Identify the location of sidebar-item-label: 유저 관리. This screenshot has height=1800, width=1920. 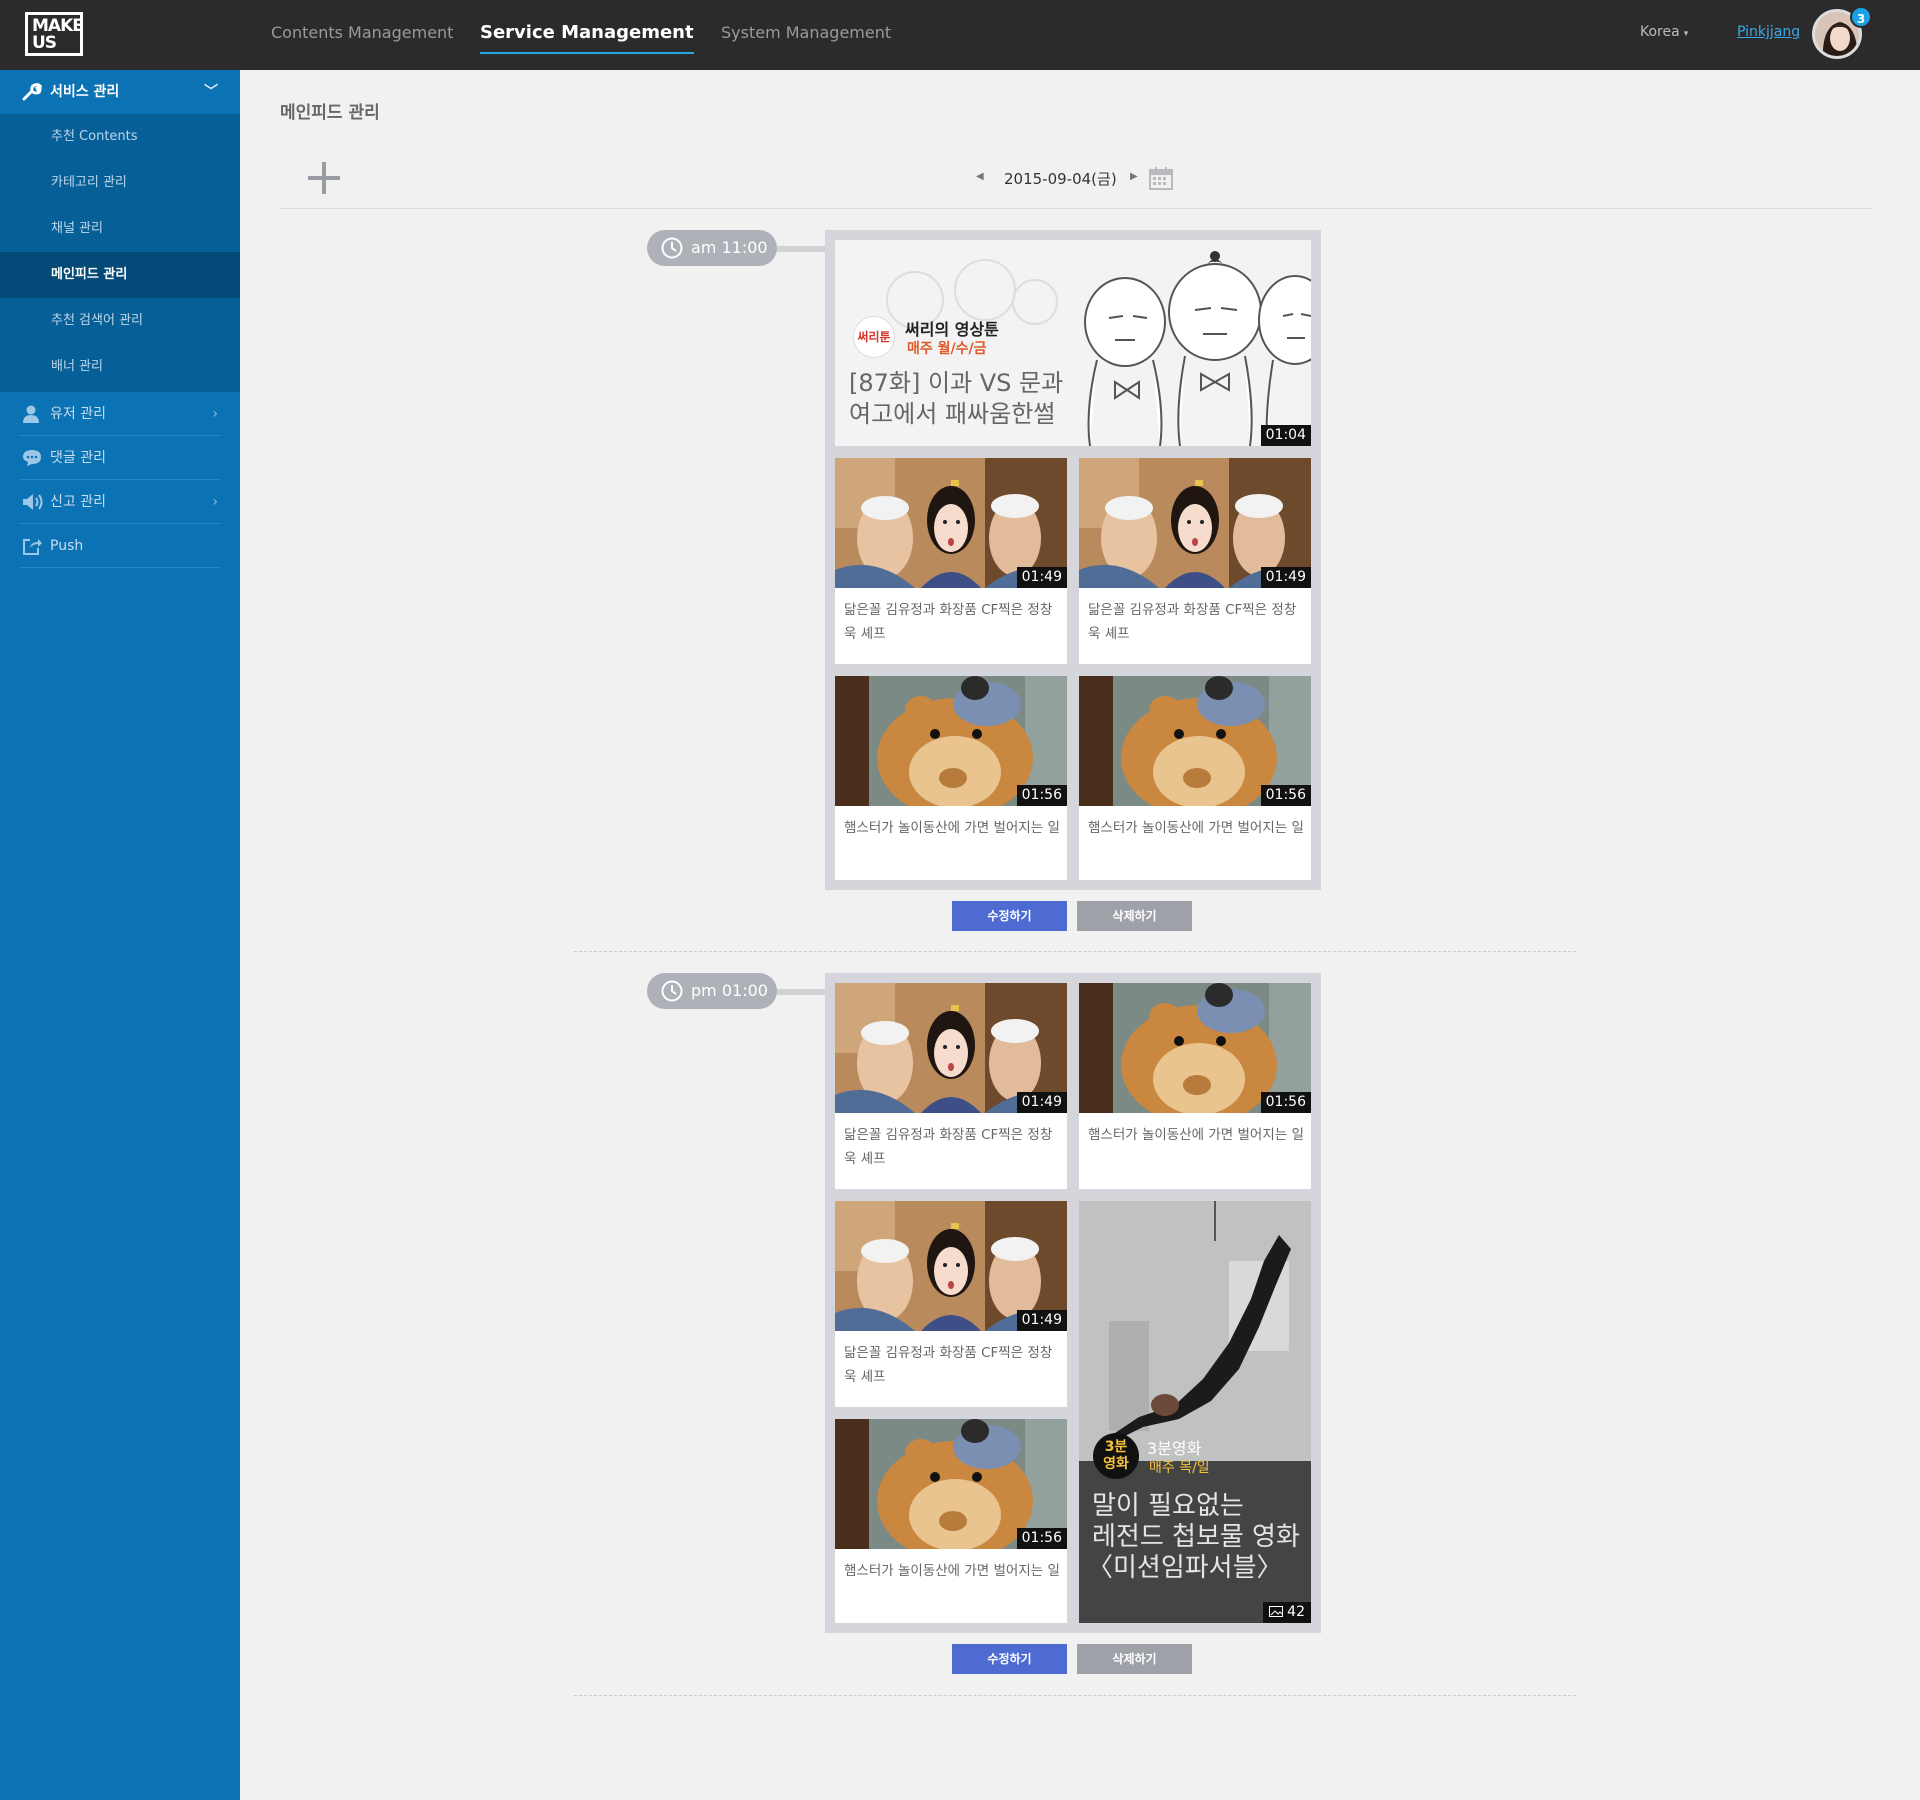
(78, 414).